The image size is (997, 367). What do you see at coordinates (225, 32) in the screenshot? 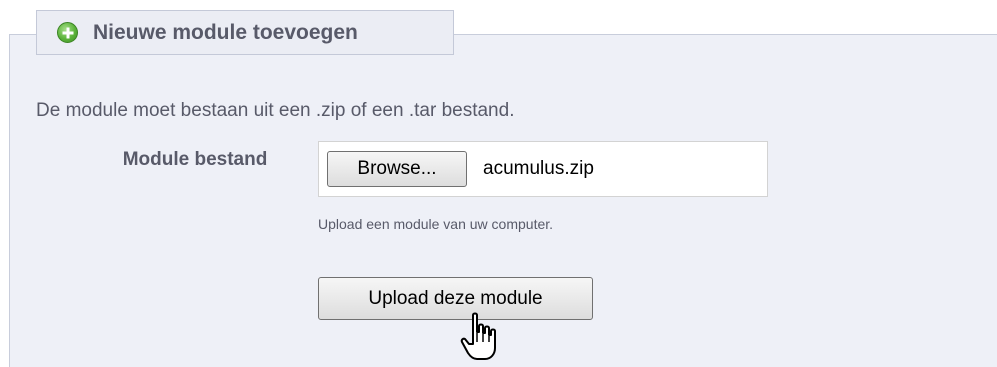
I see `section-title: Nieuwe module toevoegen` at bounding box center [225, 32].